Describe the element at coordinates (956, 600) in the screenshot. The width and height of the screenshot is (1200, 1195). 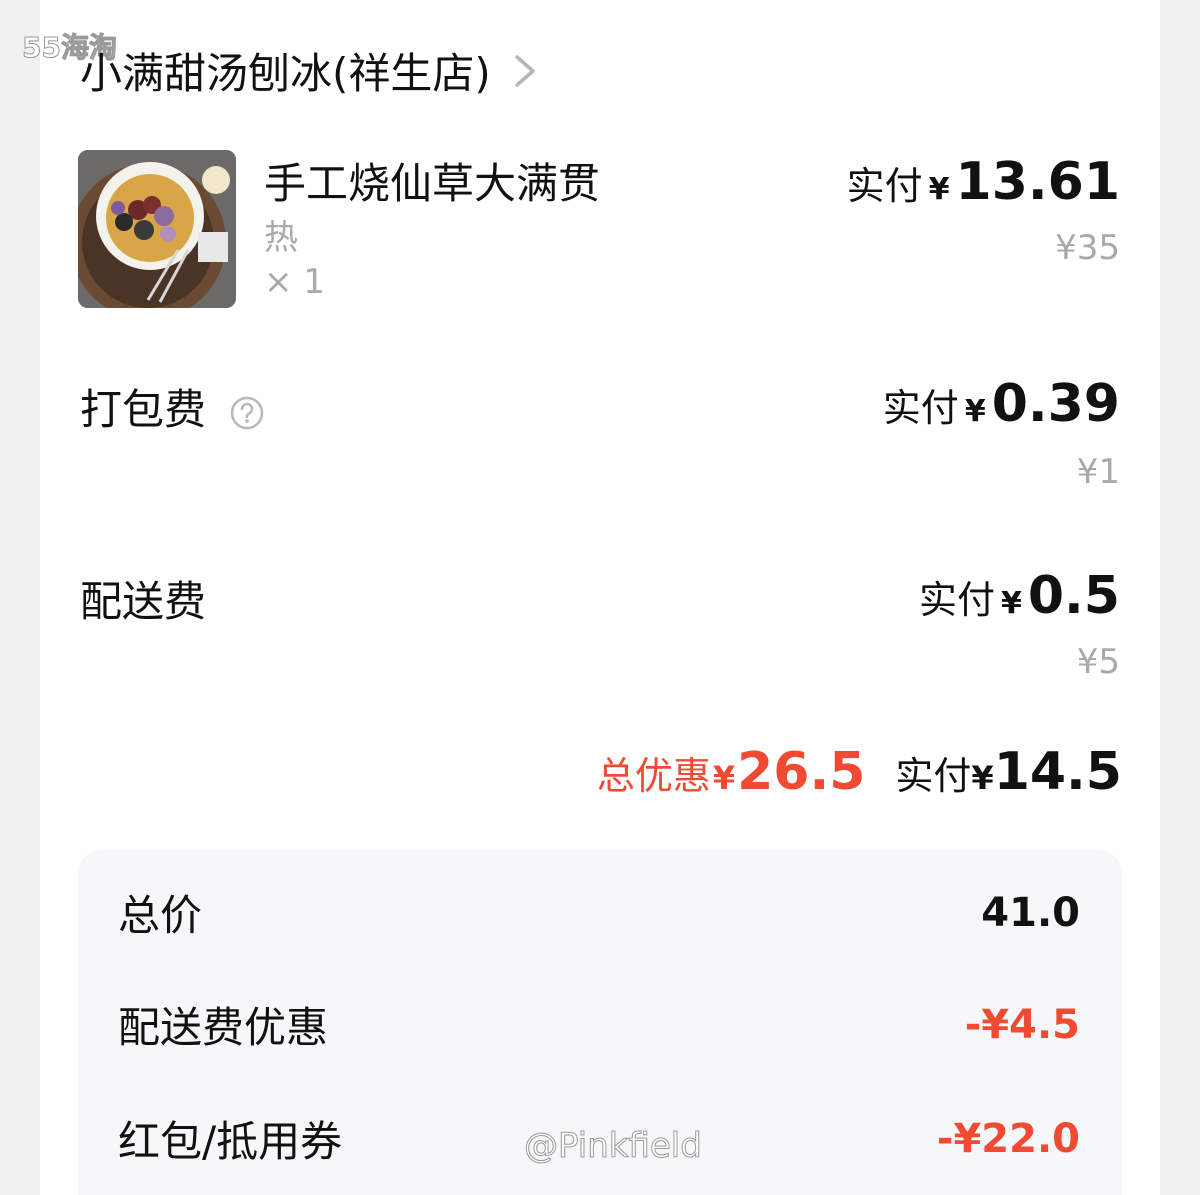
I see `delivery-paid-label: 实付` at that location.